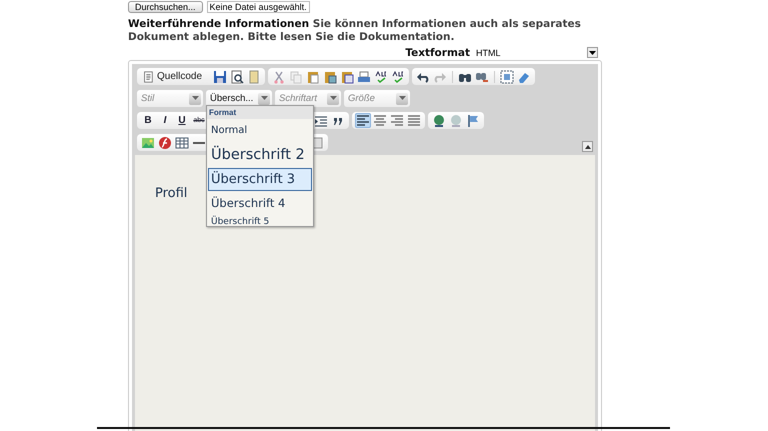 This screenshot has width=768, height=431. What do you see at coordinates (364, 76) in the screenshot?
I see `print-icon` at bounding box center [364, 76].